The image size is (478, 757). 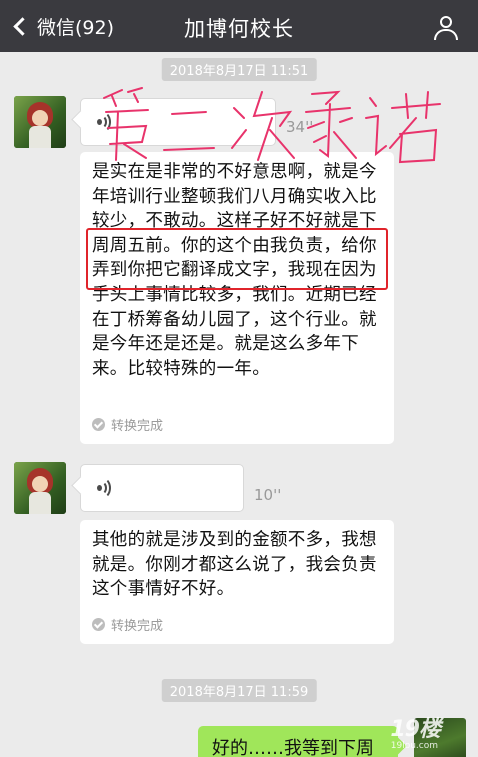 I want to click on nav-bar: 微信(92) 加博何校长, so click(x=239, y=26).